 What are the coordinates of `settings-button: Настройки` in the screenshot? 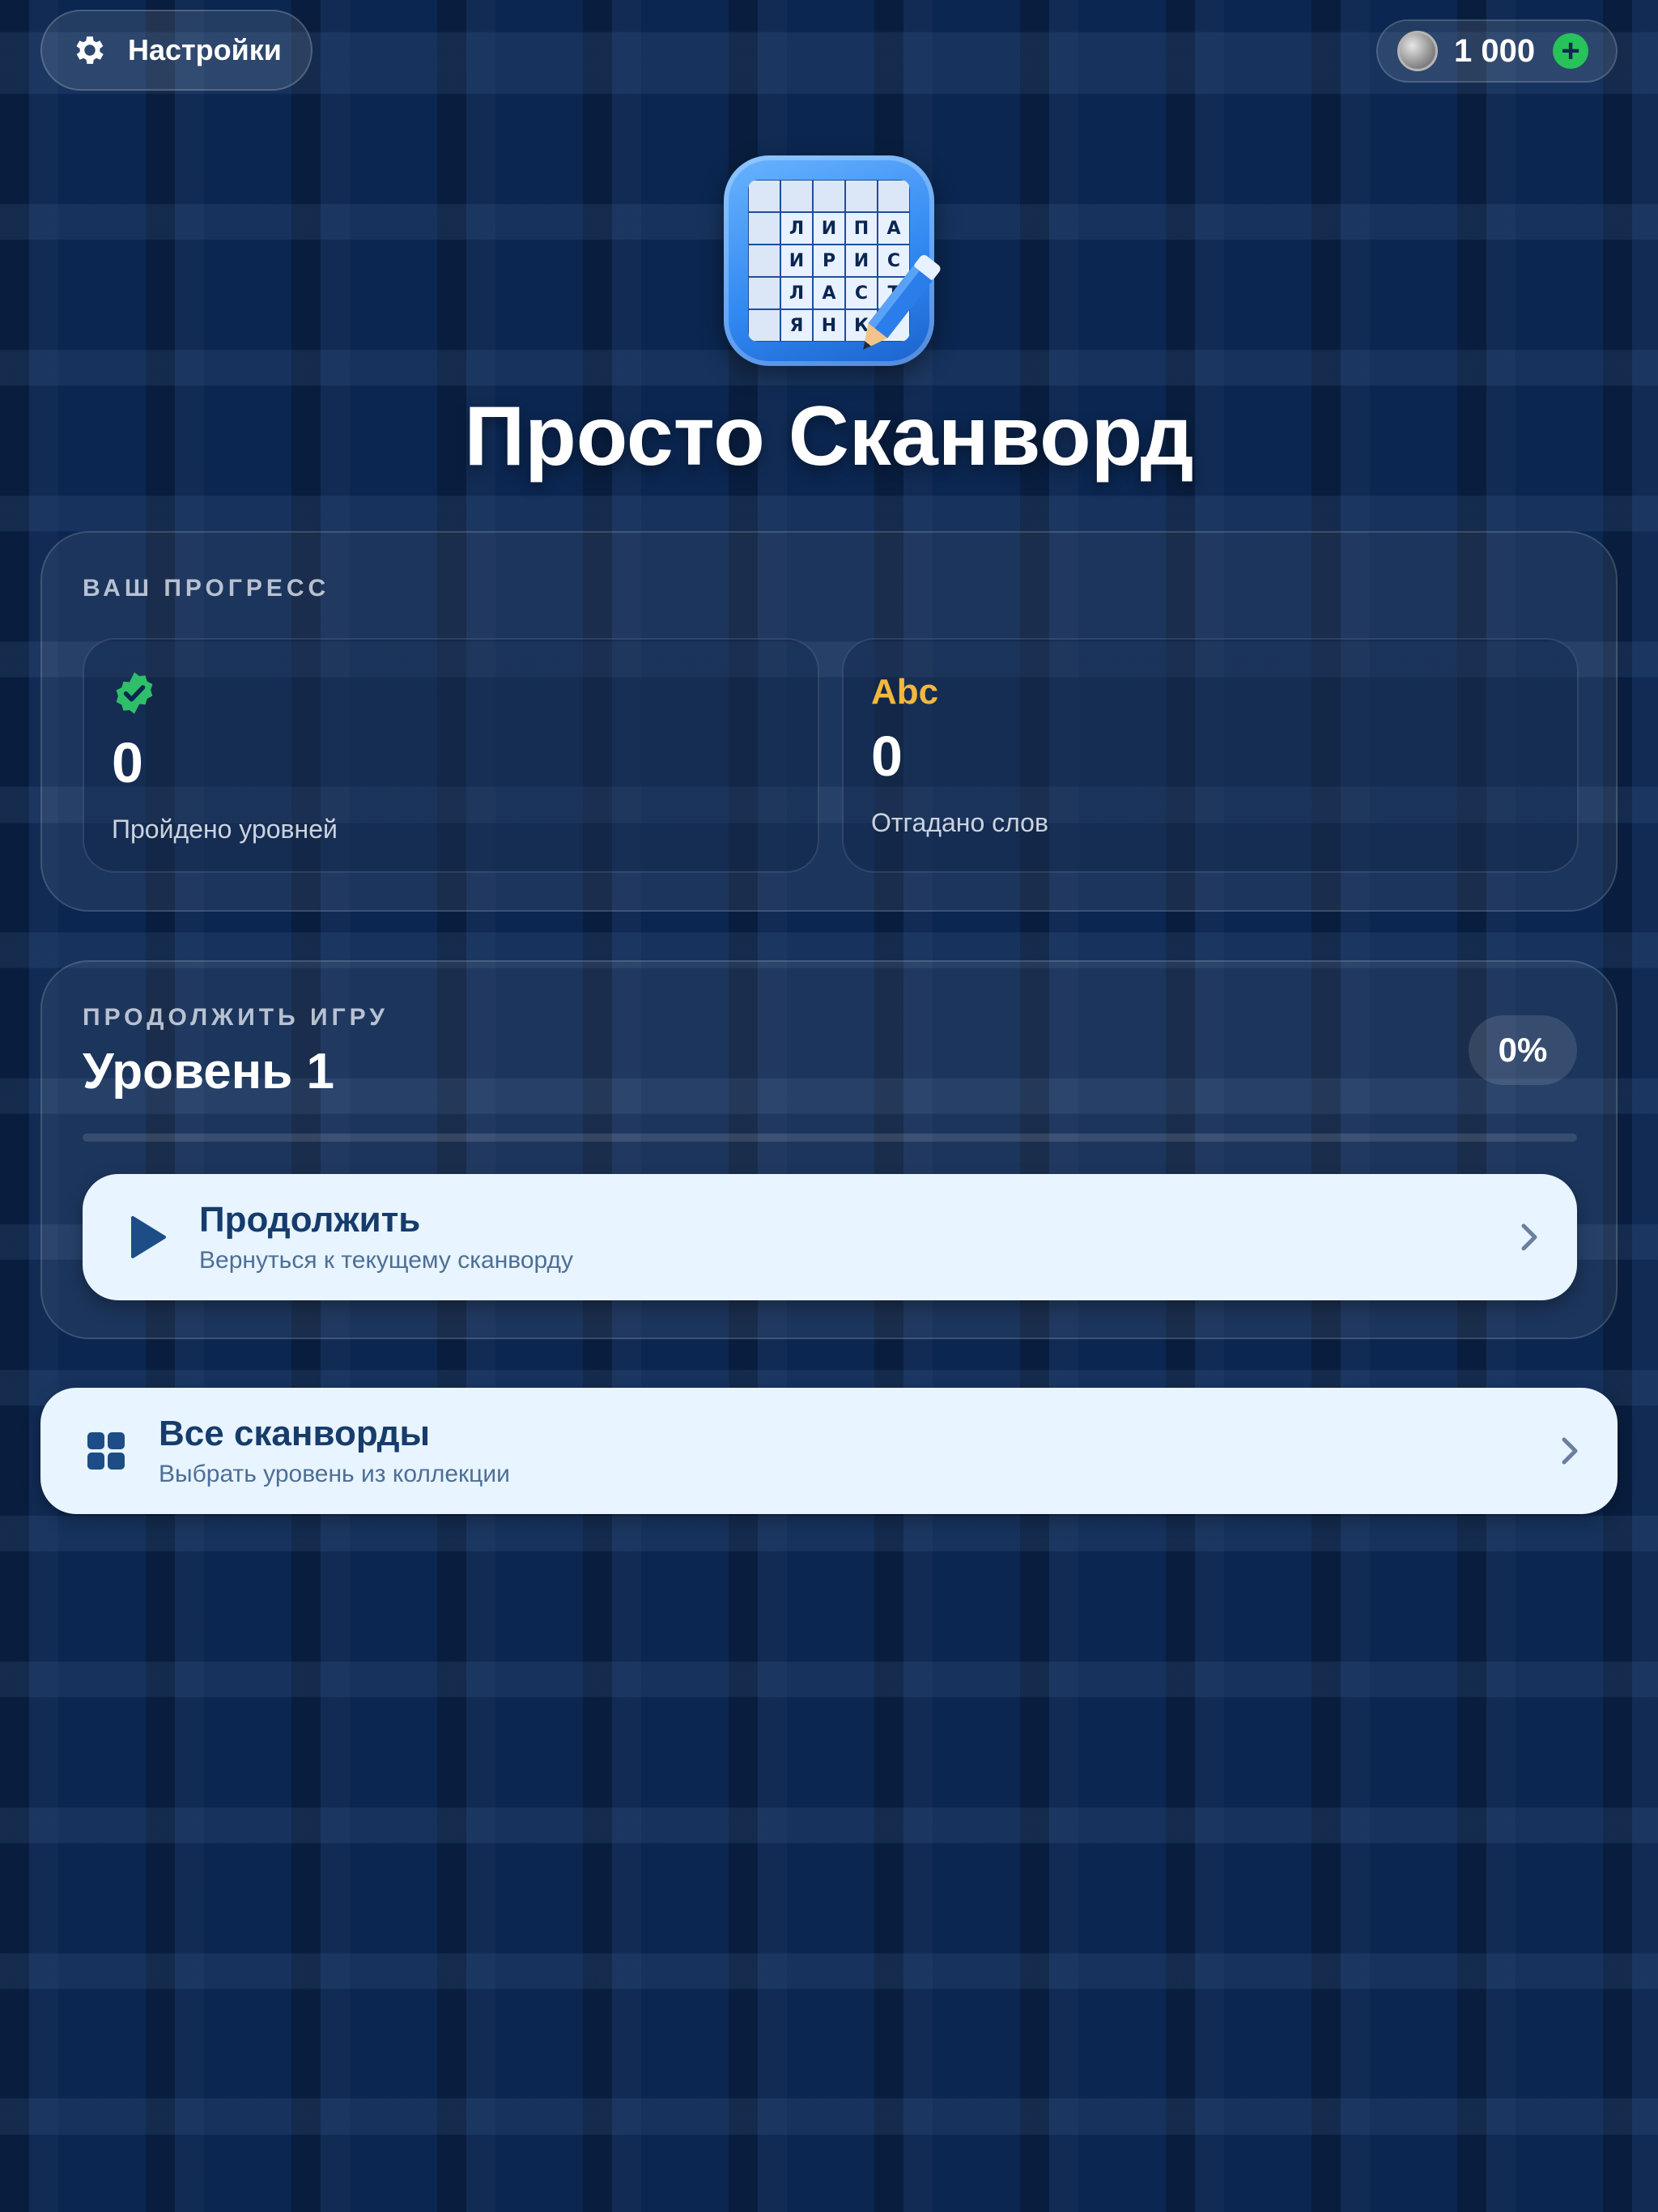 It's located at (176, 50).